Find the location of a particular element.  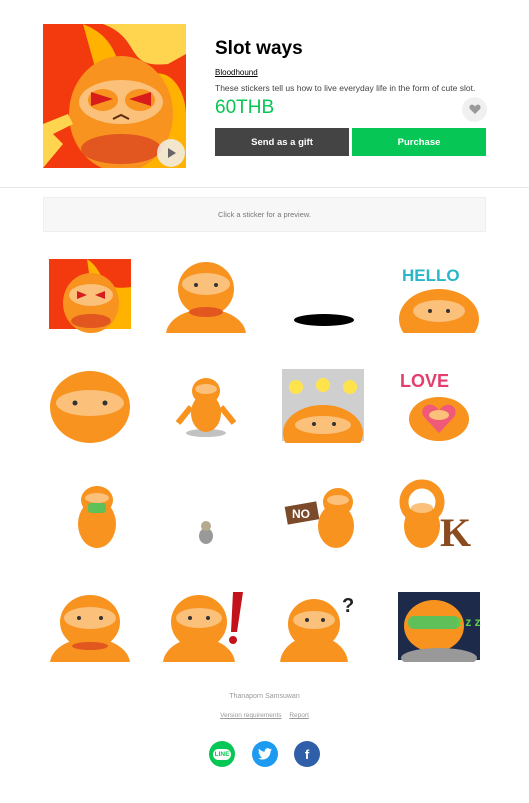

product-price: 60THB is located at coordinates (245, 107).